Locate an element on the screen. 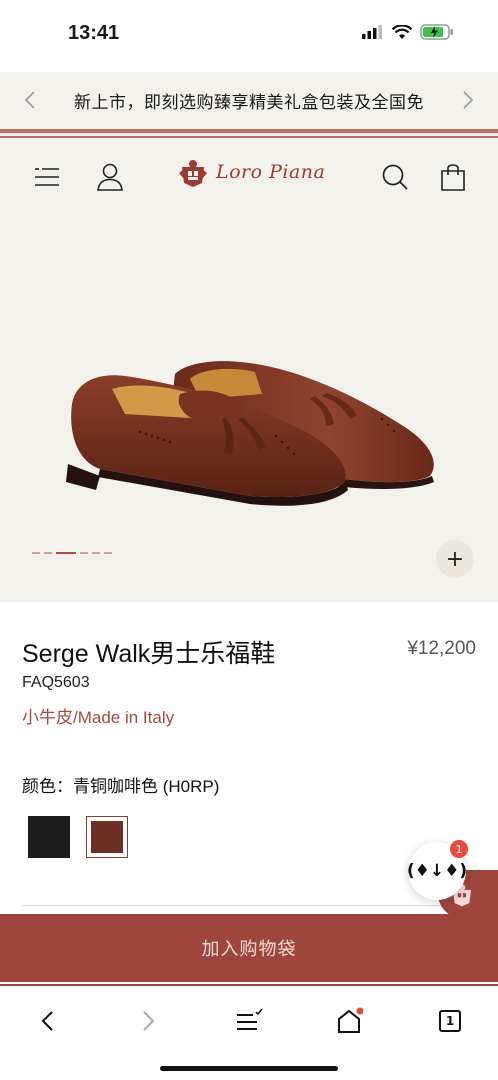  divider is located at coordinates (249, 905).